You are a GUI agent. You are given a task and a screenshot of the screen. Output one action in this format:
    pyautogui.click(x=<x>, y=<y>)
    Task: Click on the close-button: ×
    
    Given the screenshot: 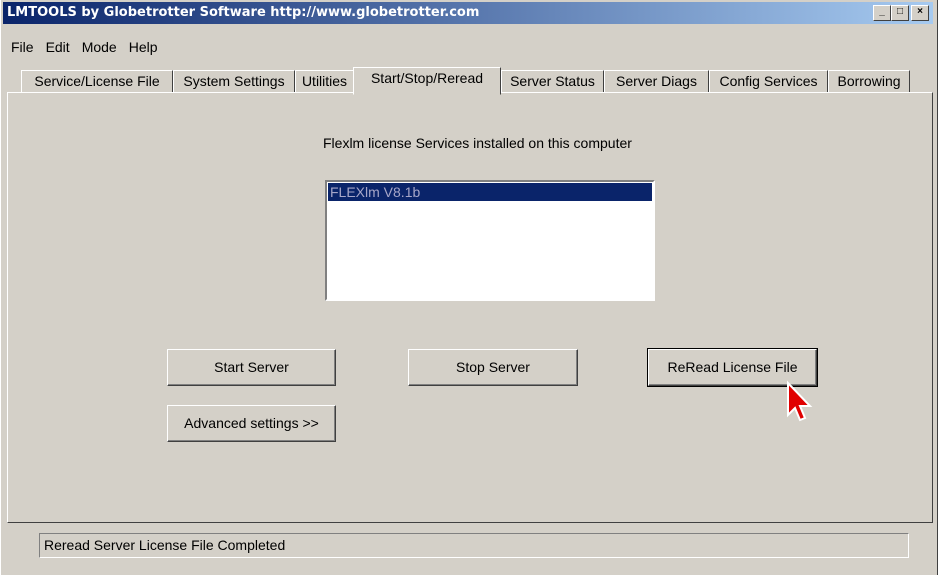 What is the action you would take?
    pyautogui.click(x=920, y=13)
    